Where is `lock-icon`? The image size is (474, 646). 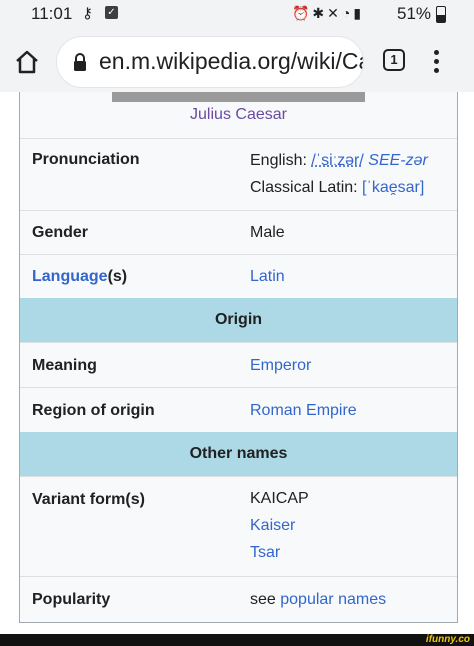
lock-icon is located at coordinates (80, 62).